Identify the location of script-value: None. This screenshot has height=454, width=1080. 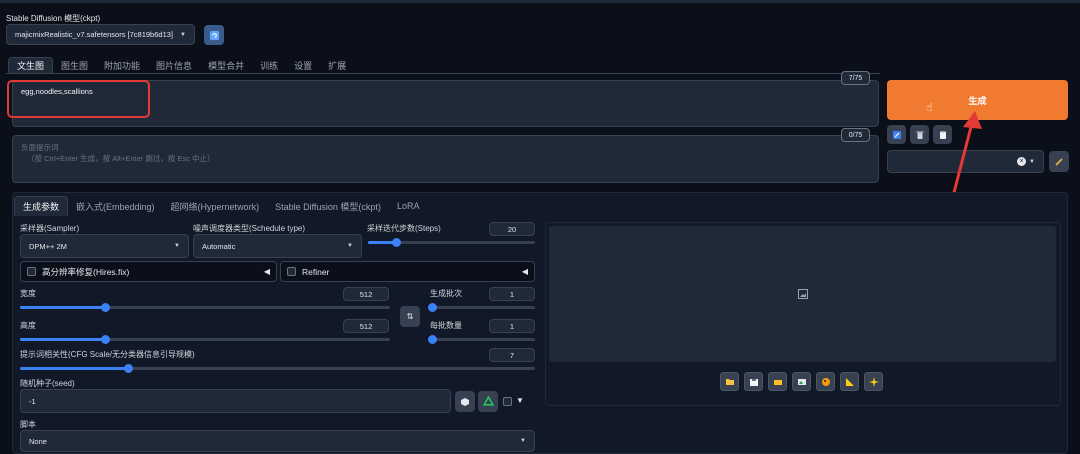
(38, 441).